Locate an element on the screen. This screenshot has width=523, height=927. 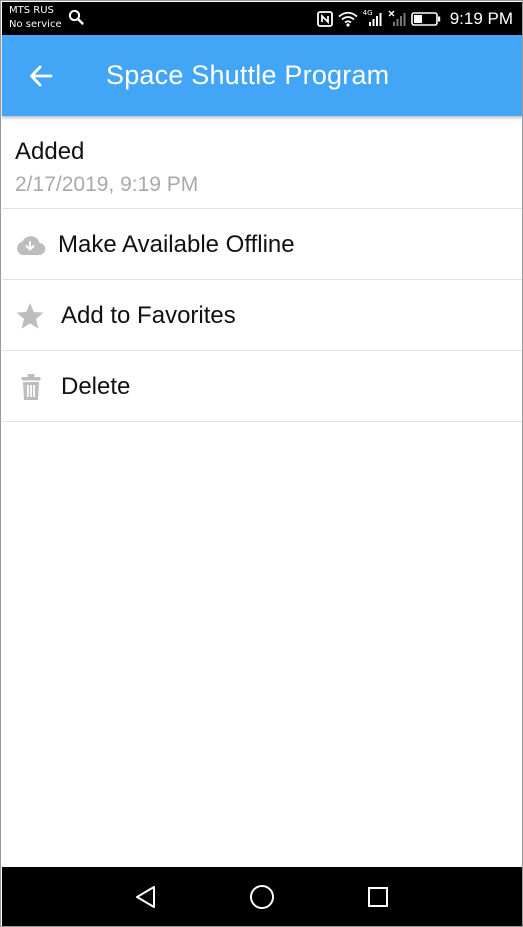
added-label: Added is located at coordinates (50, 151).